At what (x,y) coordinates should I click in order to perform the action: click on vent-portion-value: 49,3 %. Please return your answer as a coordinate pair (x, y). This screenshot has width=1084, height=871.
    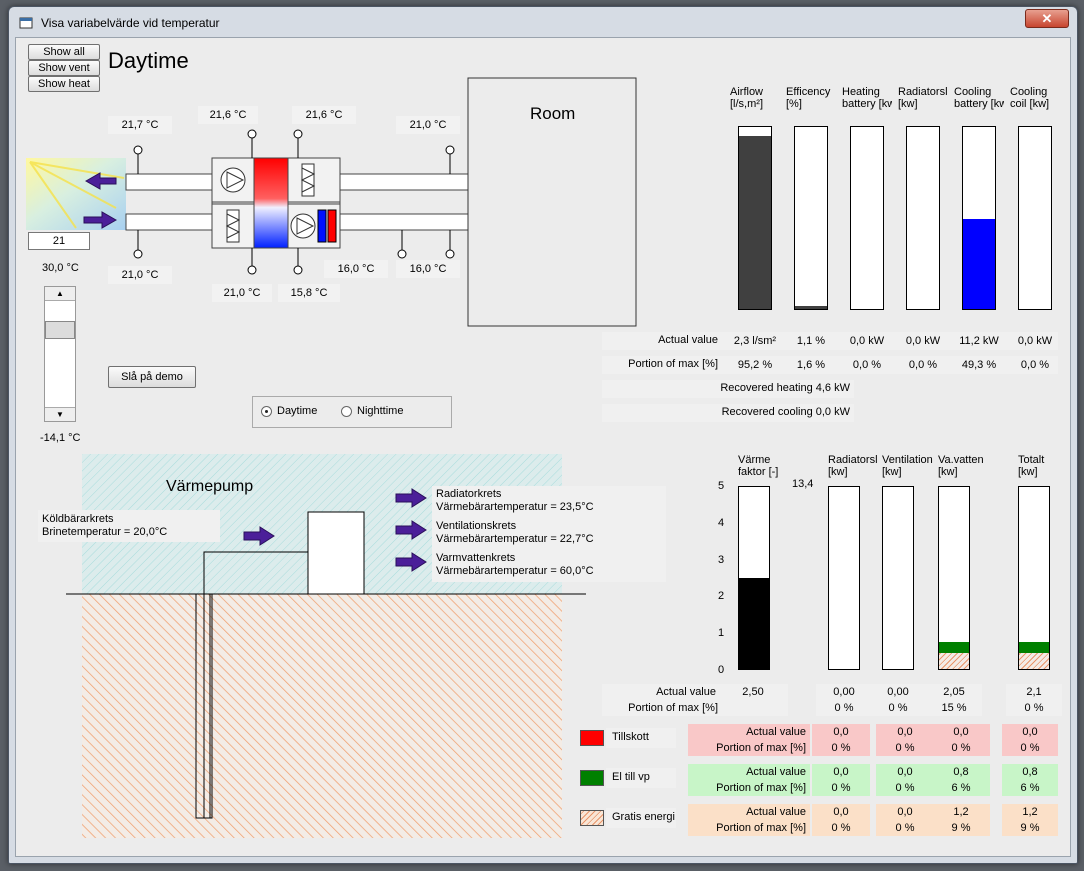
    Looking at the image, I should click on (979, 365).